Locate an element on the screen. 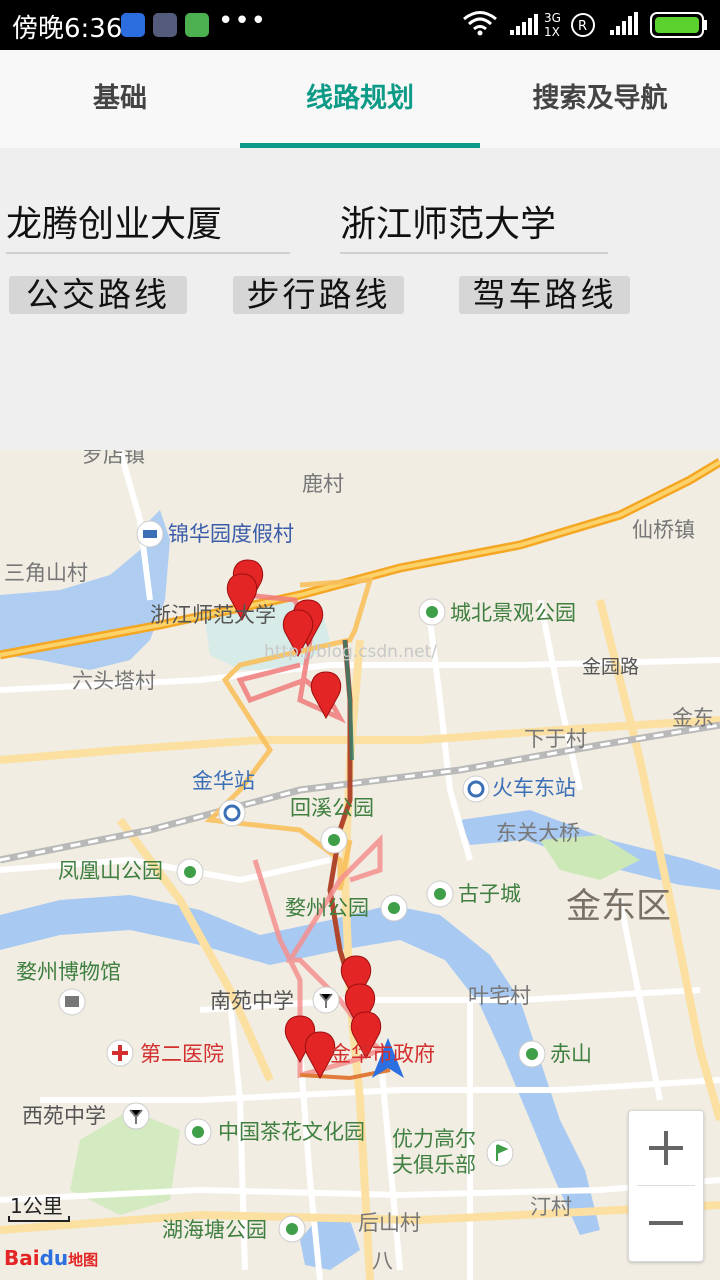 The width and height of the screenshot is (720, 1280). map-label: 火车东站 is located at coordinates (534, 788).